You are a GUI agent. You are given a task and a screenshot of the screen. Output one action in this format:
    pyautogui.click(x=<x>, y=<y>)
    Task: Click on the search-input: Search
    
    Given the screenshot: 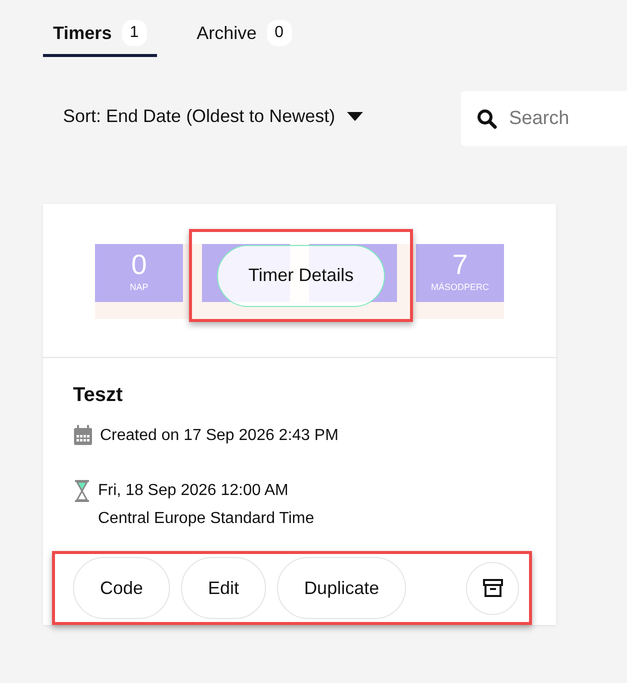 What is the action you would take?
    pyautogui.click(x=564, y=118)
    